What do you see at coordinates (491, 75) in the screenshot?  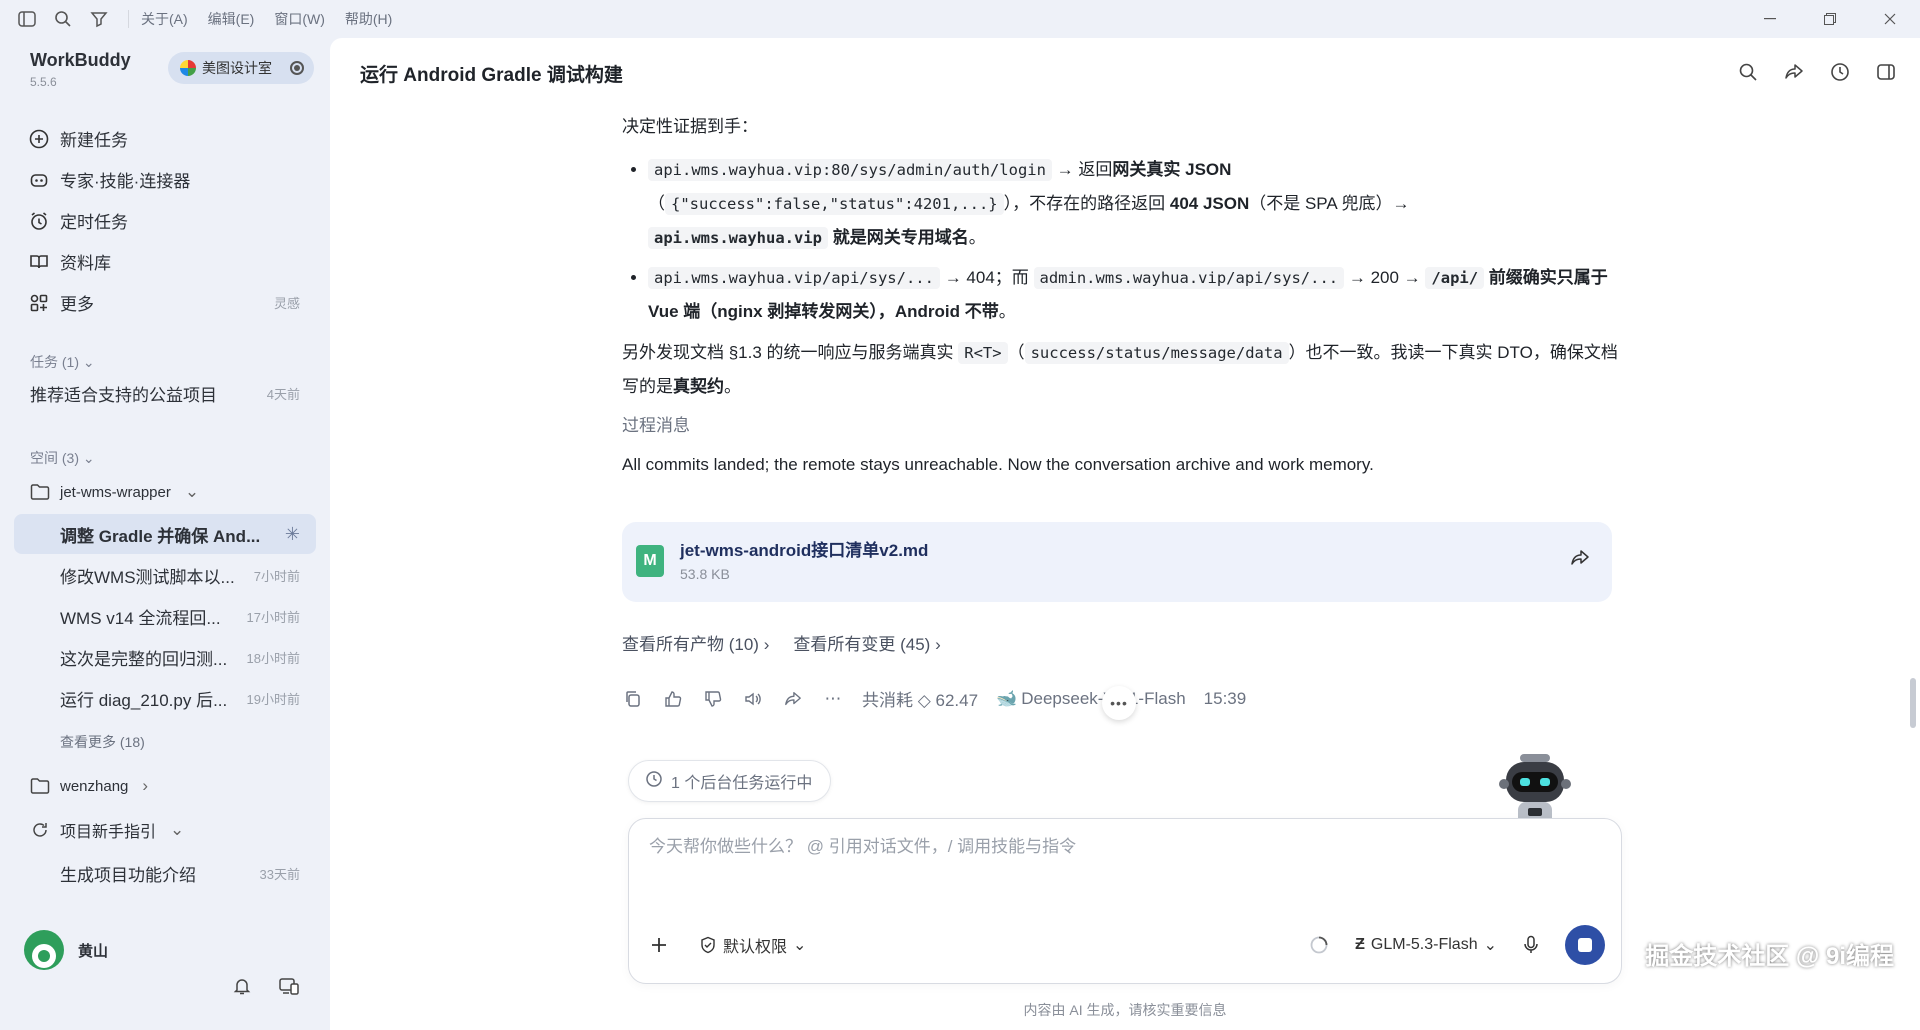 I see `page-title: 运行 Android Gradle 调试构建` at bounding box center [491, 75].